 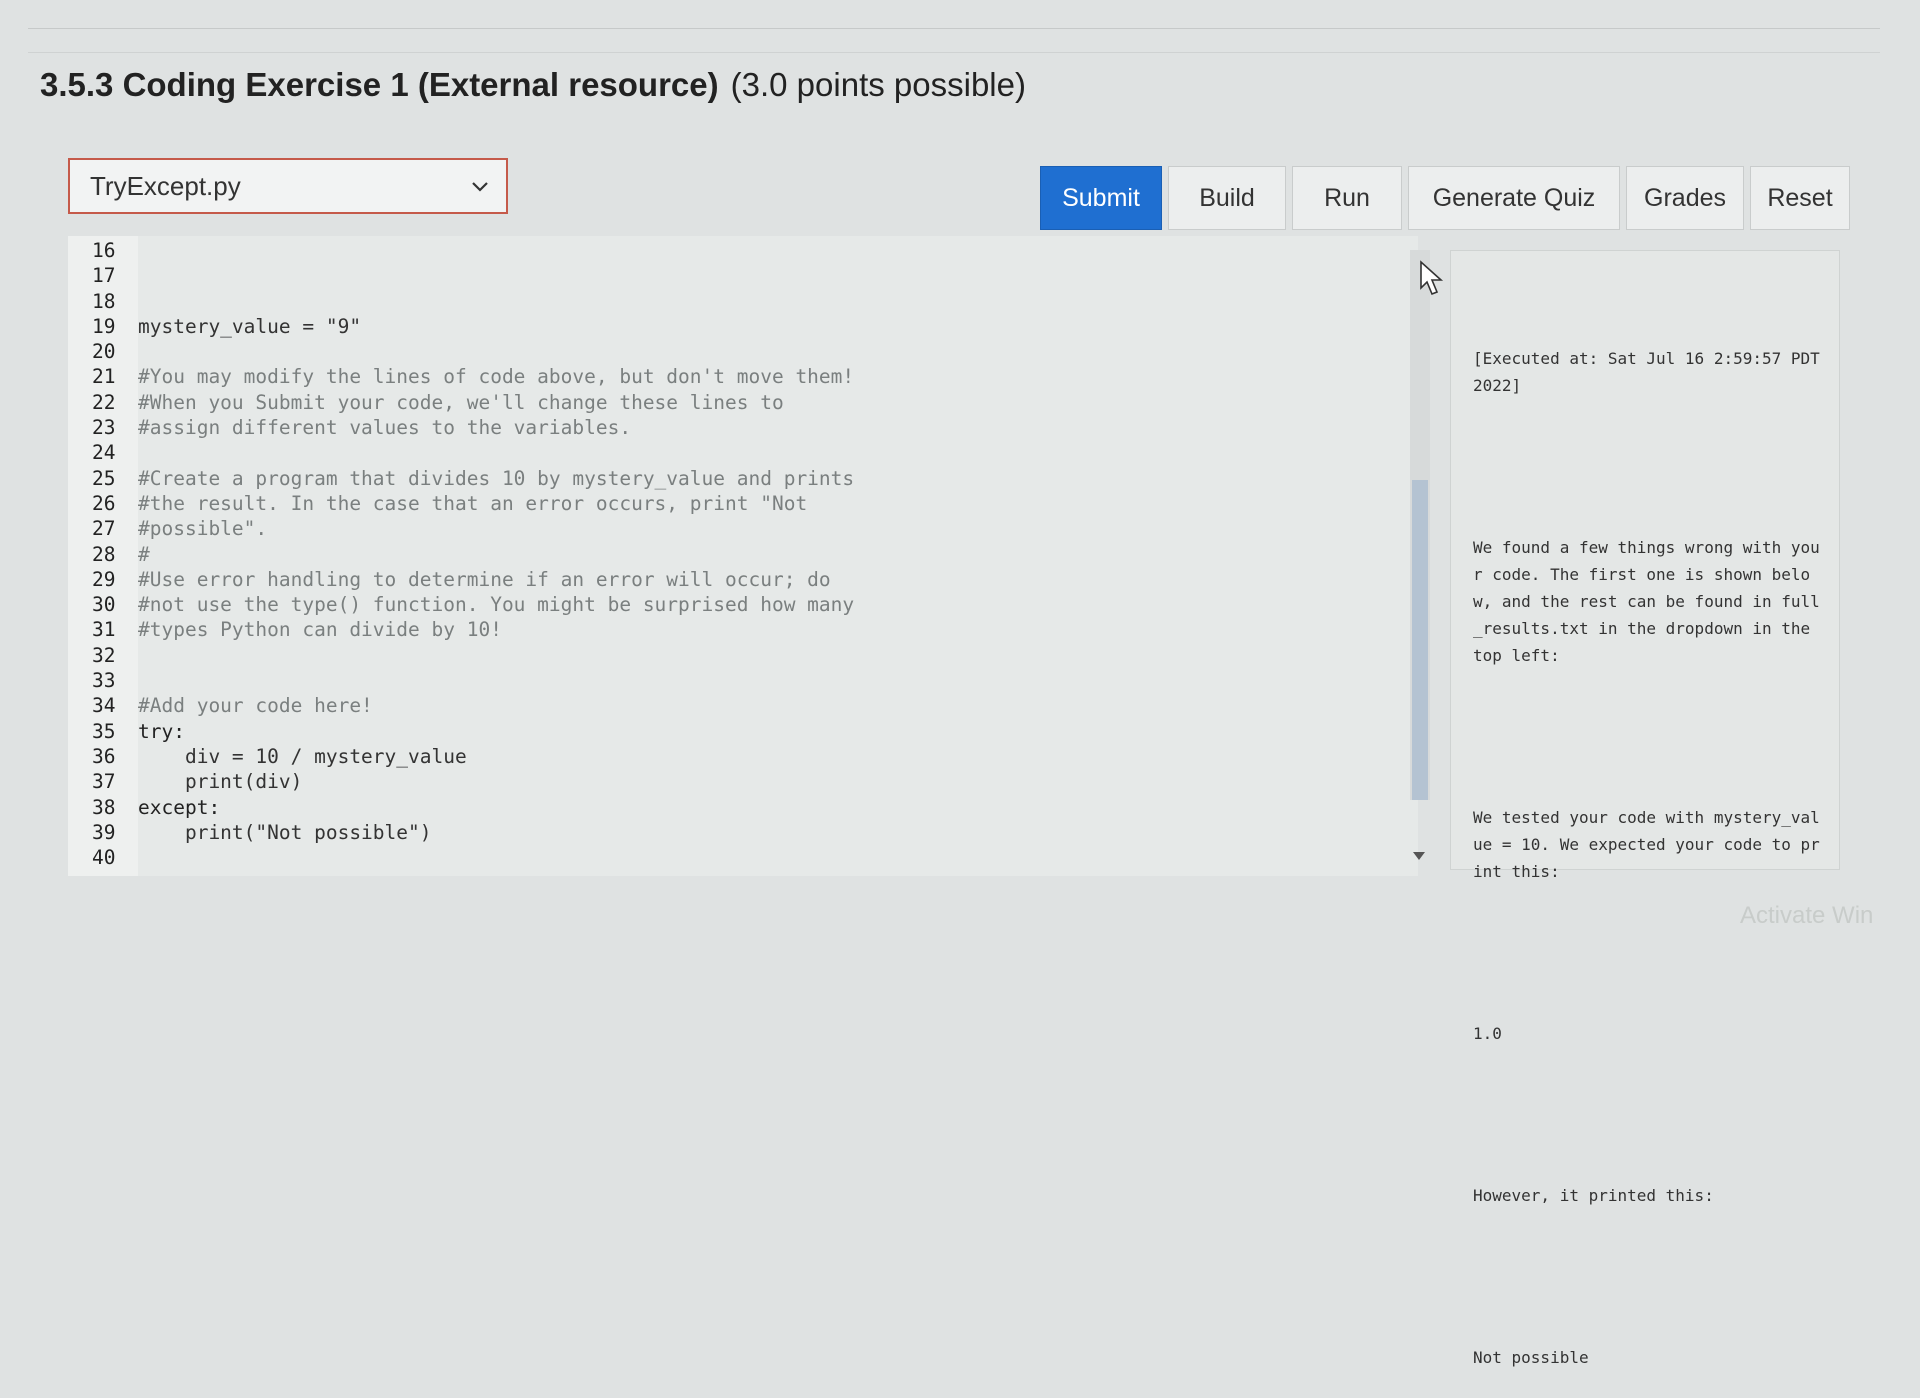 What do you see at coordinates (104, 529) in the screenshot?
I see `line-number: 27` at bounding box center [104, 529].